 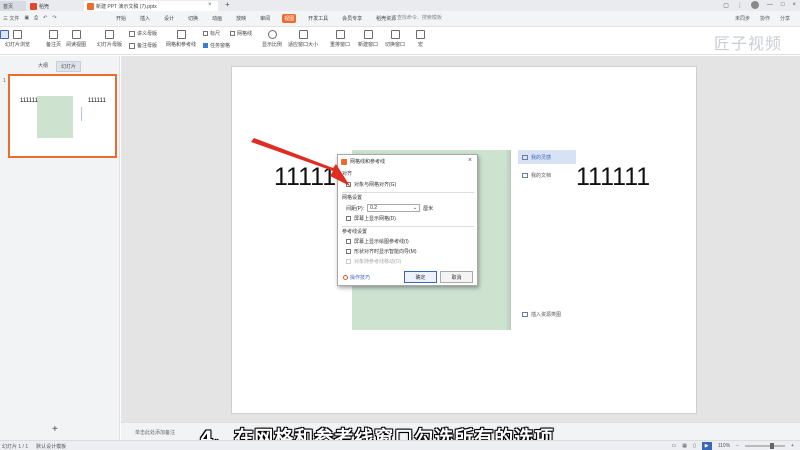 I want to click on save-icon: ▣, so click(x=26, y=18).